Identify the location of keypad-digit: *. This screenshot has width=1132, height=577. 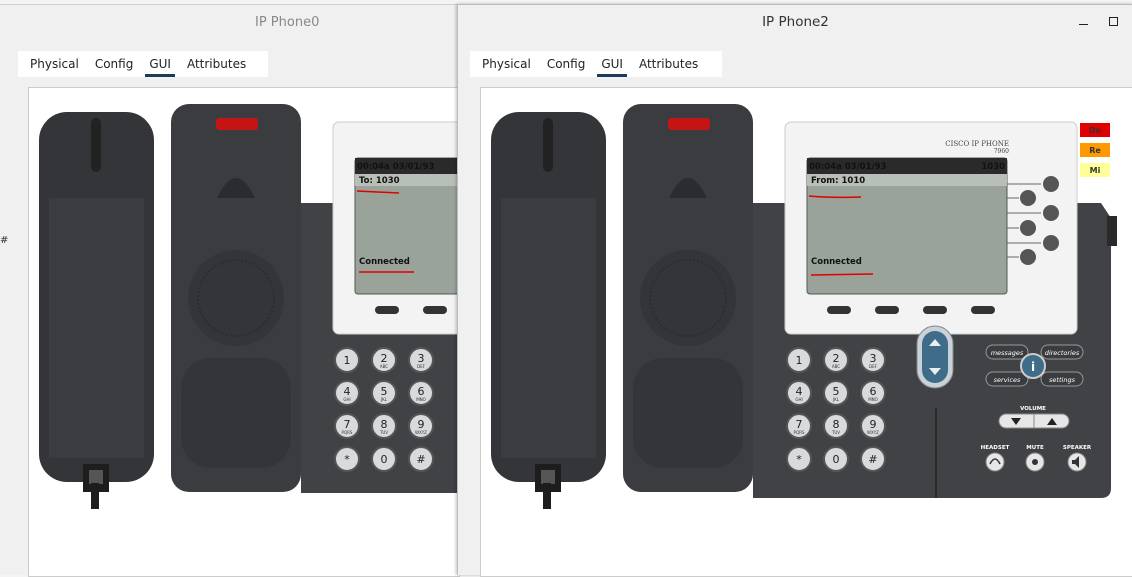
(799, 459).